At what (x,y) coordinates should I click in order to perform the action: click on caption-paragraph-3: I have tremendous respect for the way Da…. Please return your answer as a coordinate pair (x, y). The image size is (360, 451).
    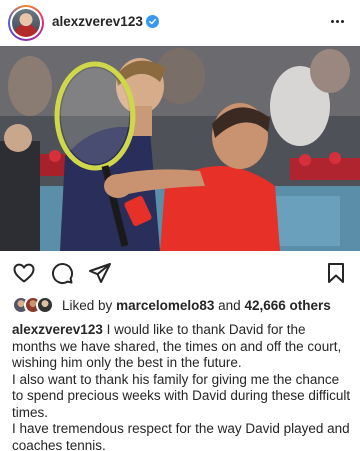
    Looking at the image, I should click on (181, 436).